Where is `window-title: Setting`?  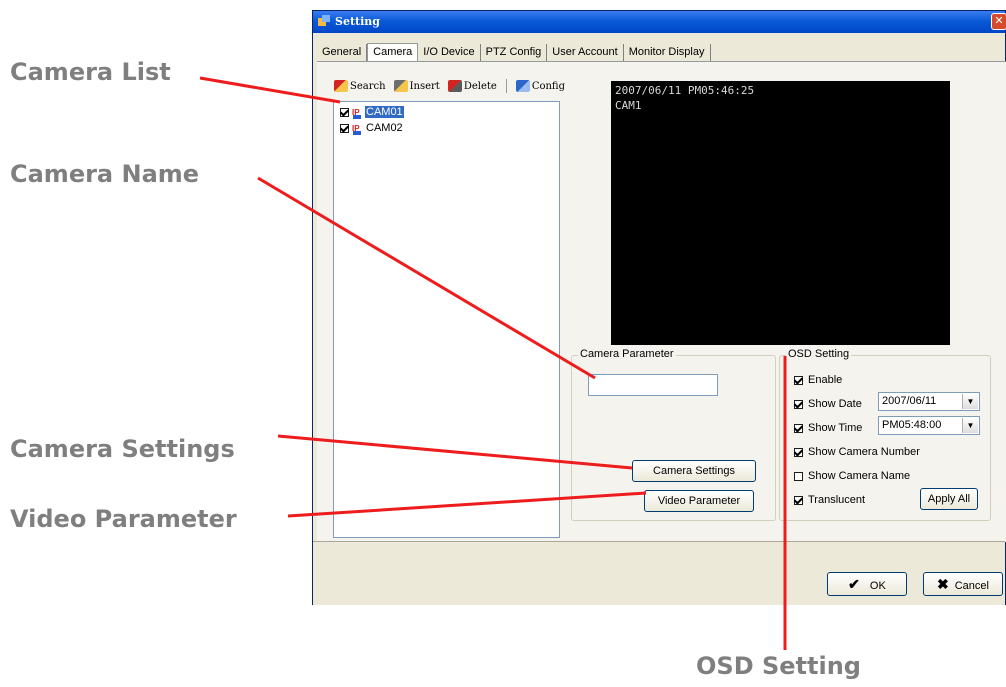 window-title: Setting is located at coordinates (357, 21).